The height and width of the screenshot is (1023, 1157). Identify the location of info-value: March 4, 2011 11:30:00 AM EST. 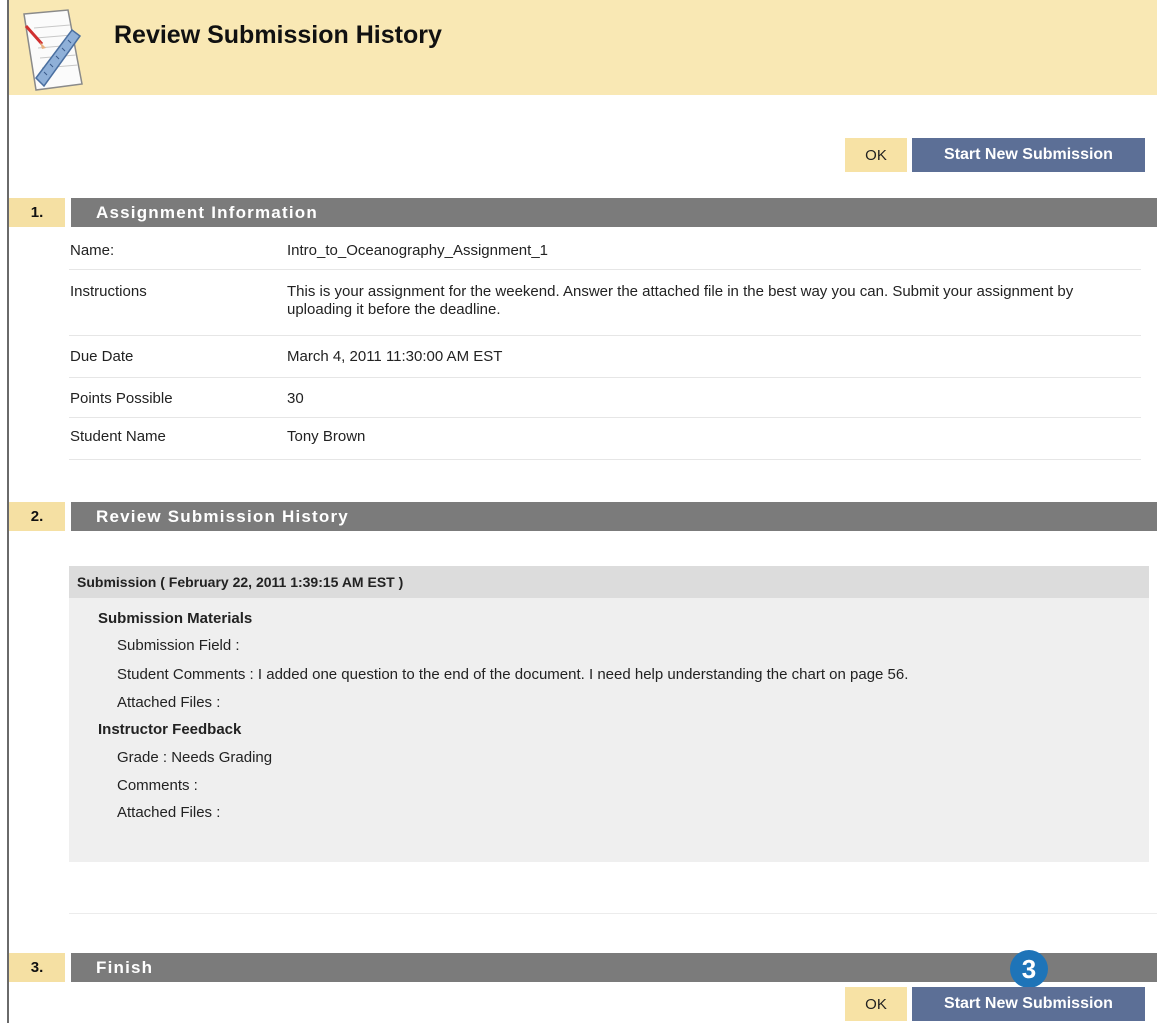
(395, 356).